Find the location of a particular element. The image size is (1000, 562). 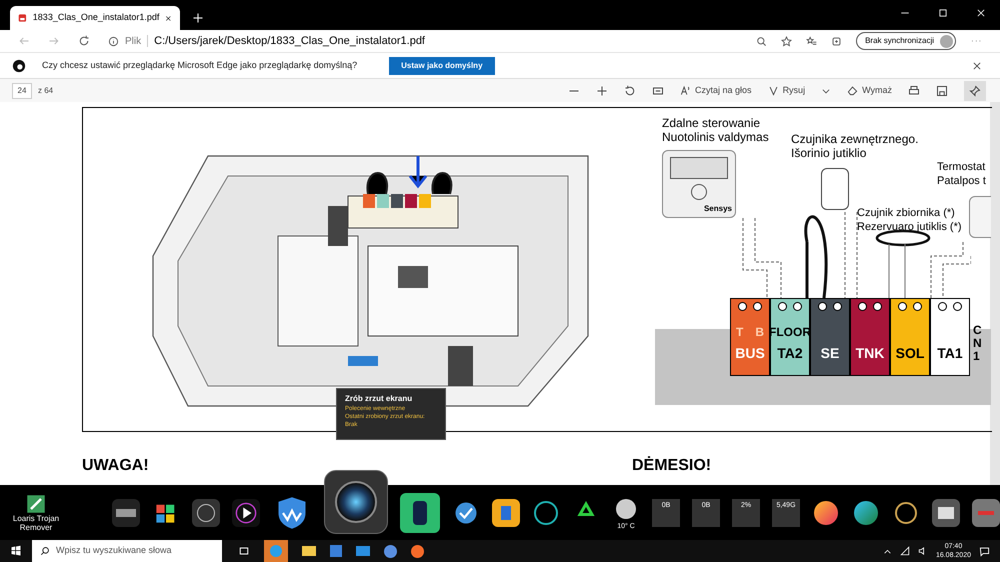

device-label: Czujnika zewnętrznego. is located at coordinates (854, 139).